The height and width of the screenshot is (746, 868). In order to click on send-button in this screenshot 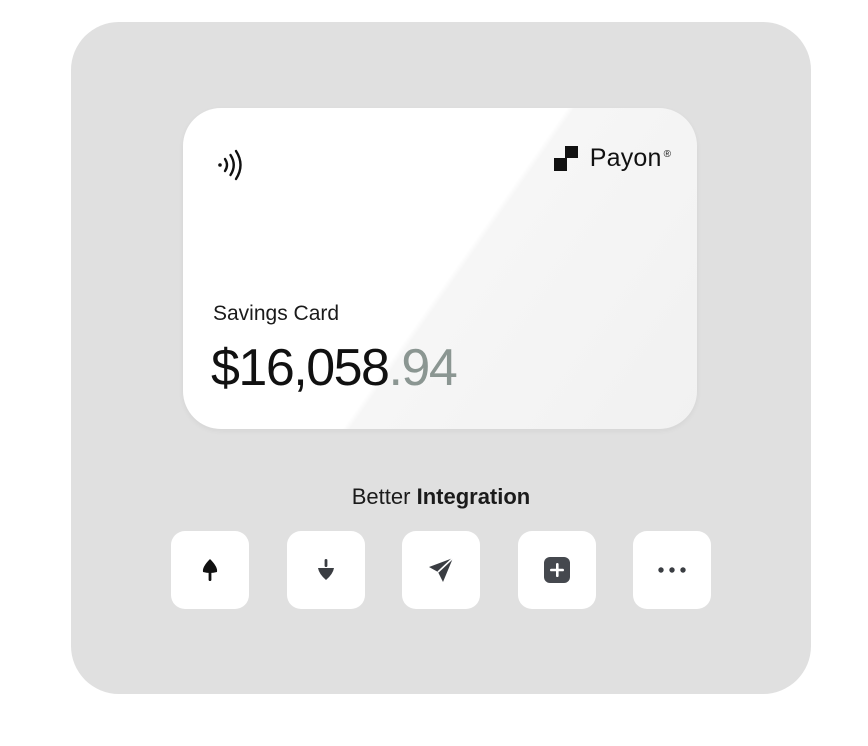, I will do `click(441, 570)`.